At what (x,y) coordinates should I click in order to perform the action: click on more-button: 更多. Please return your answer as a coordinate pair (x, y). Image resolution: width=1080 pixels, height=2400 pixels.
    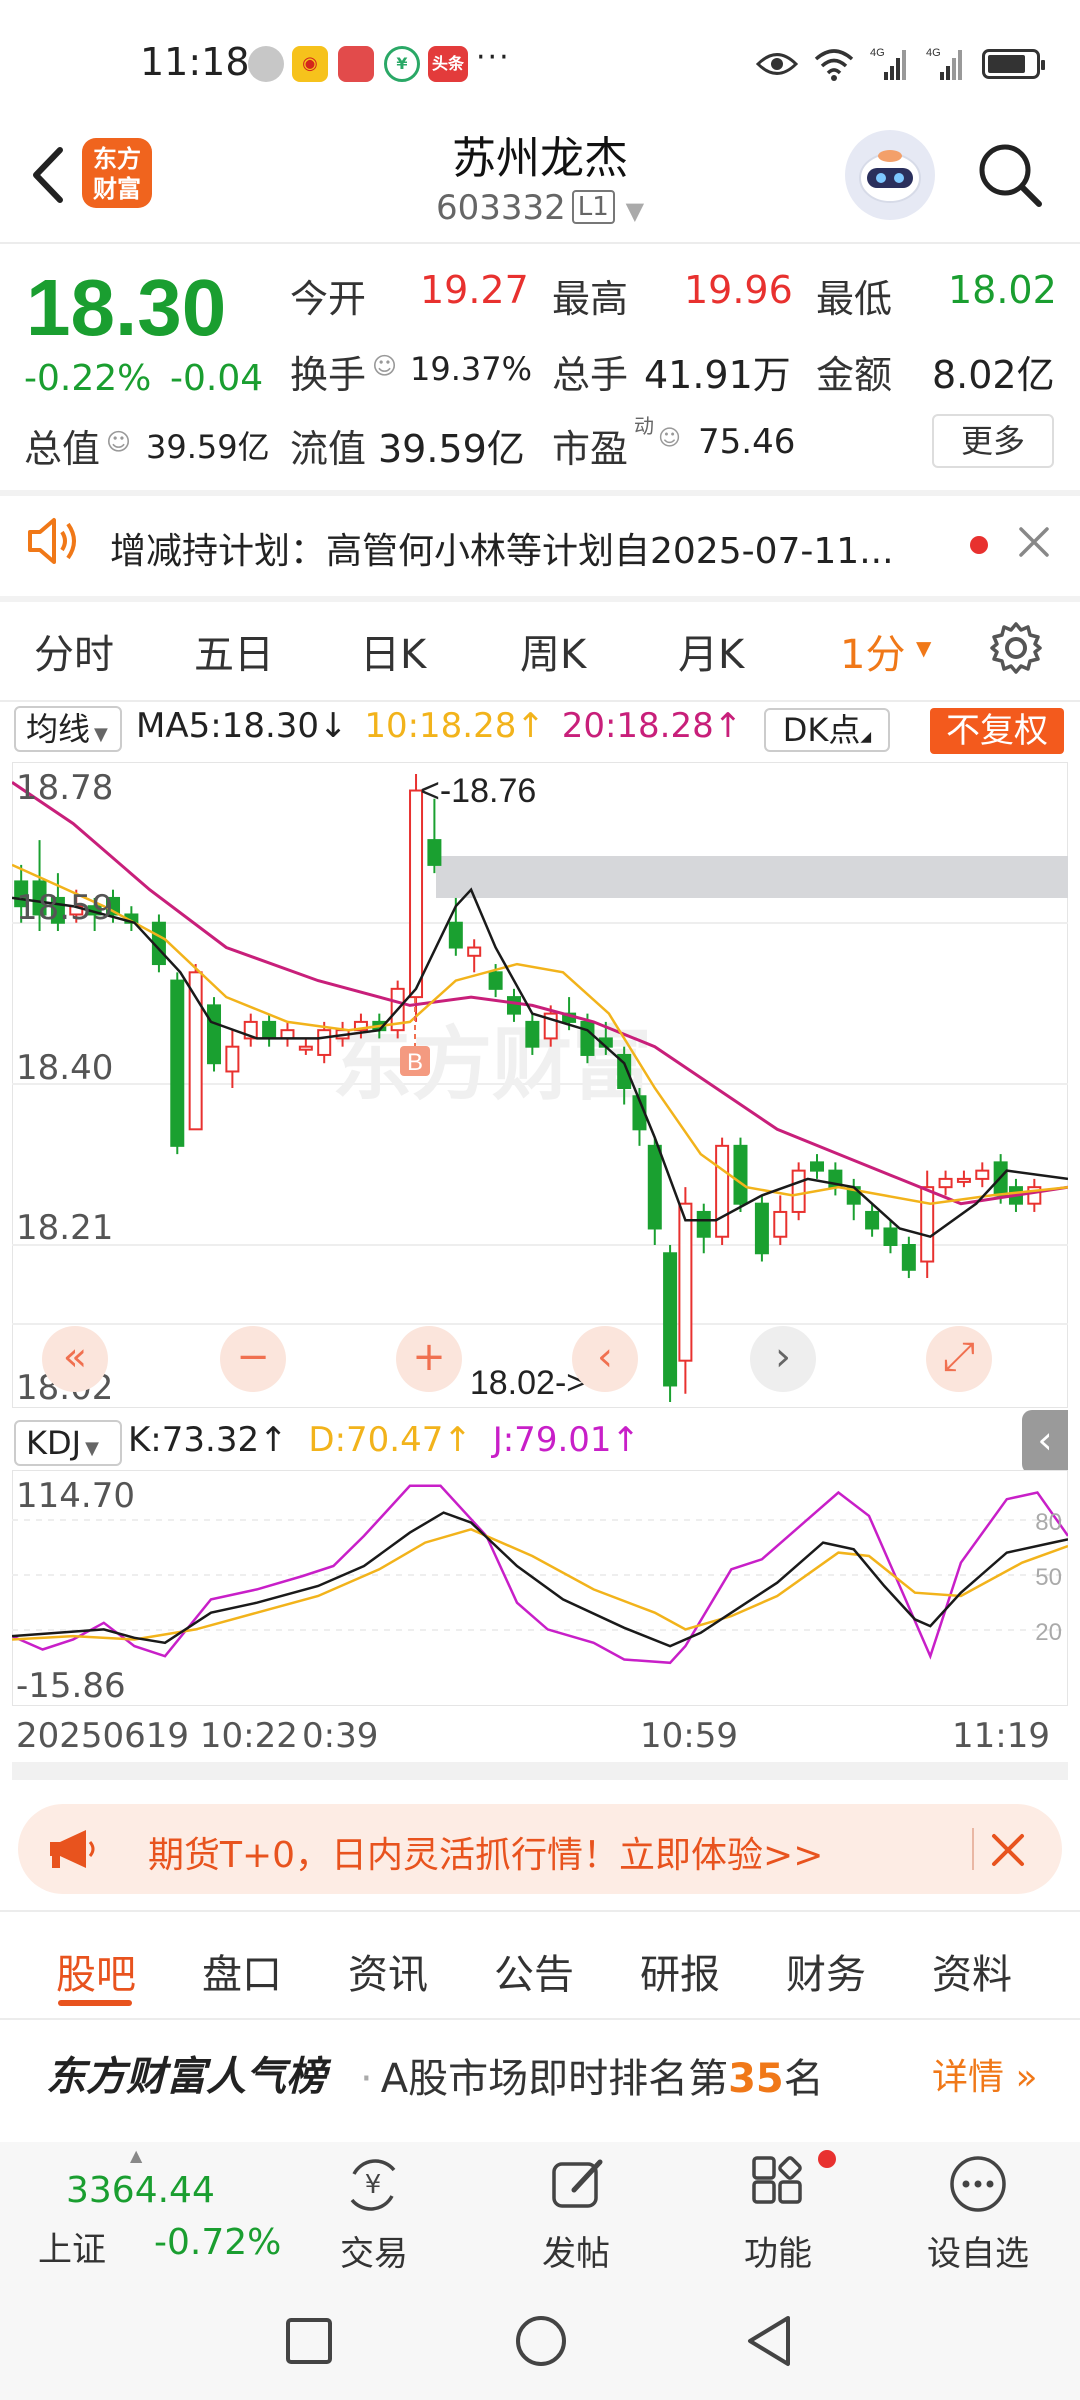
    Looking at the image, I should click on (993, 441).